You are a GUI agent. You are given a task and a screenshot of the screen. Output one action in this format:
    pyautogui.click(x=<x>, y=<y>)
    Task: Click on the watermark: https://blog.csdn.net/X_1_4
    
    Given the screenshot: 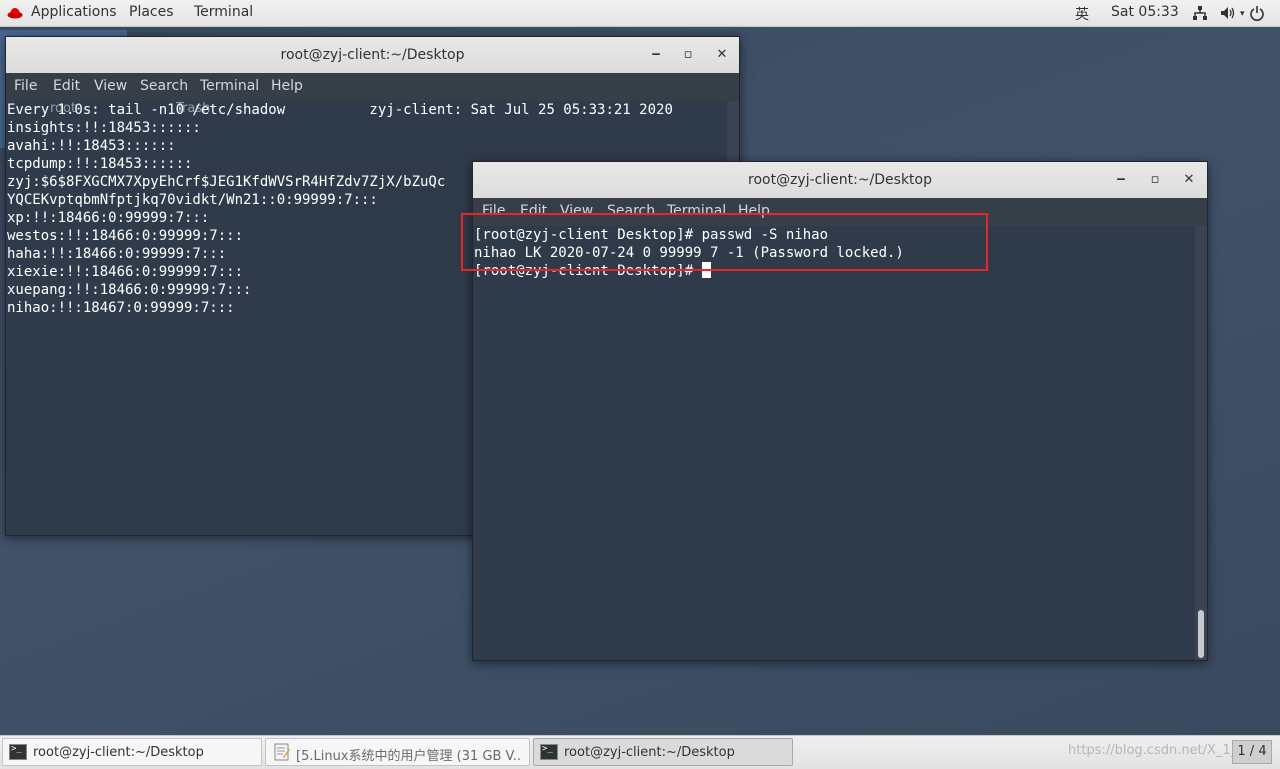 What is the action you would take?
    pyautogui.click(x=1157, y=750)
    